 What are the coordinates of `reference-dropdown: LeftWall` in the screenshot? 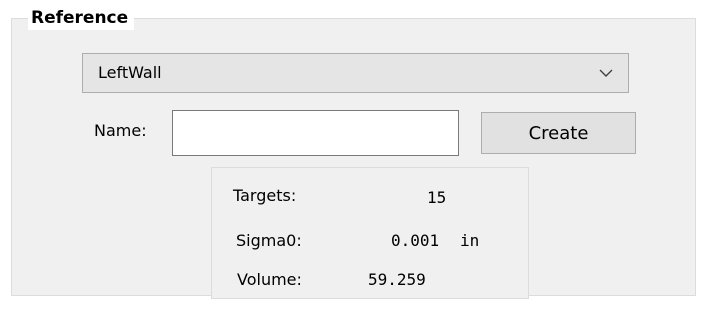 It's located at (355, 73).